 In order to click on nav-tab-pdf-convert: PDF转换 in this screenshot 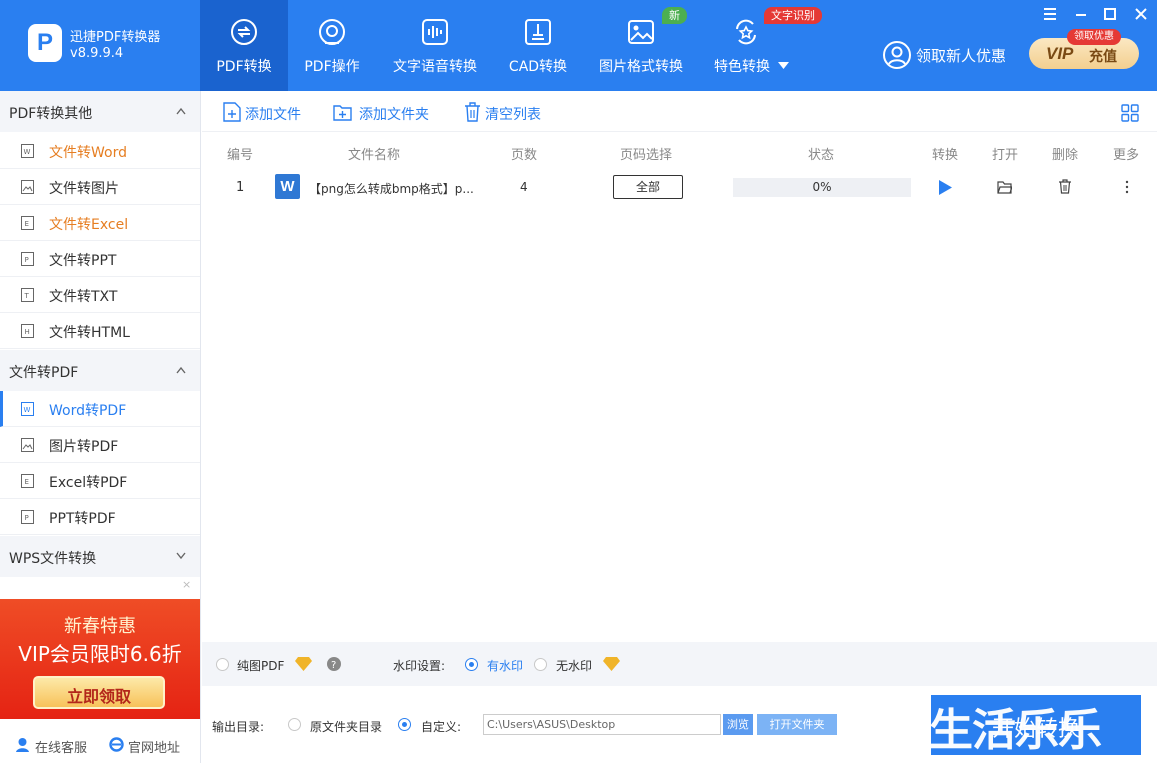, I will do `click(244, 45)`.